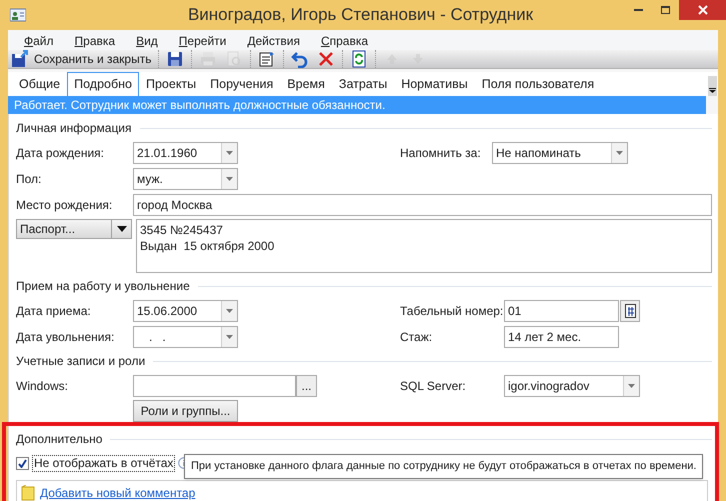  Describe the element at coordinates (214, 385) in the screenshot. I see `windows-account-field` at that location.